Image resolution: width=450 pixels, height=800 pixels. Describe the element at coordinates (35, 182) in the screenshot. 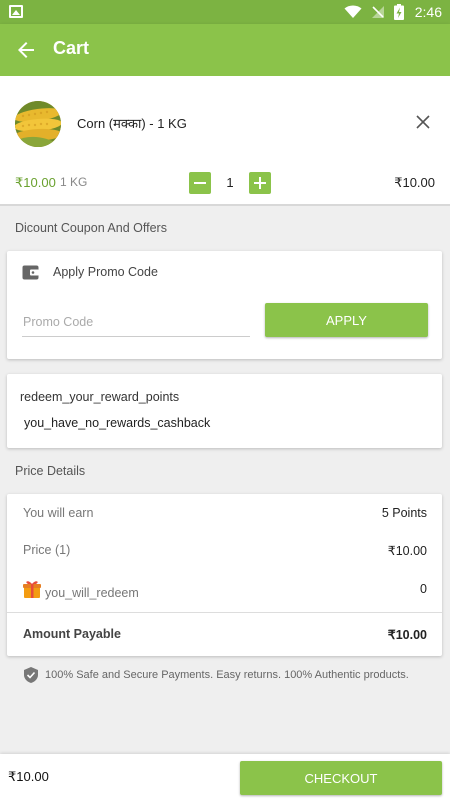

I see `product-price: ₹10.00` at that location.